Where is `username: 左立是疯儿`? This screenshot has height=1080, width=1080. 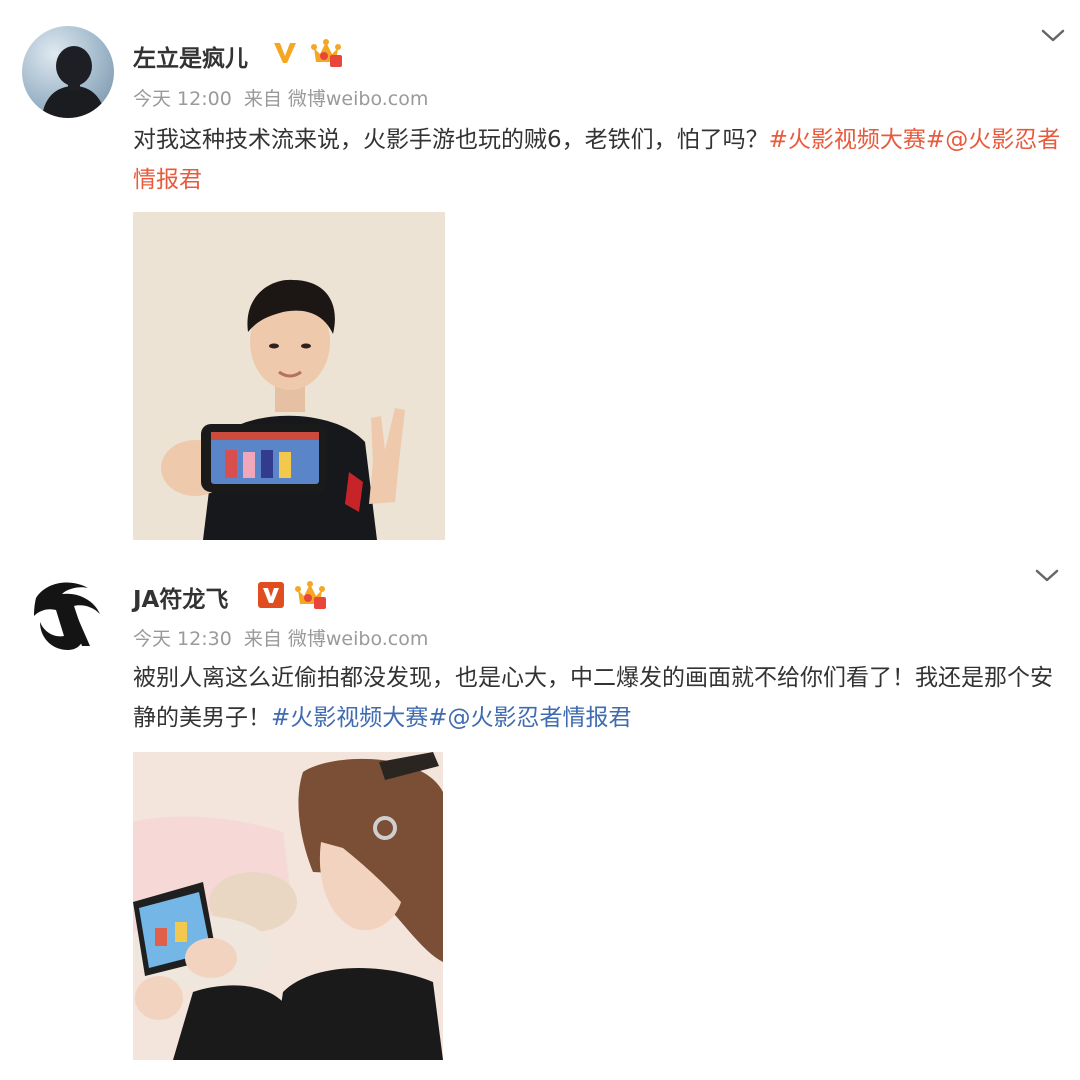 username: 左立是疯儿 is located at coordinates (190, 56).